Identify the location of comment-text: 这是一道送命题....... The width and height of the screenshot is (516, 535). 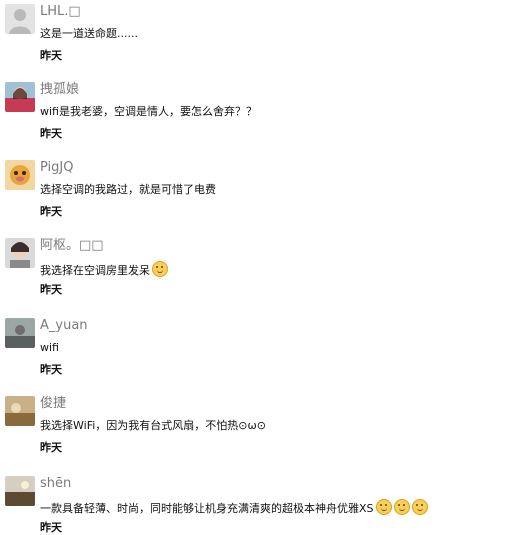
(89, 33).